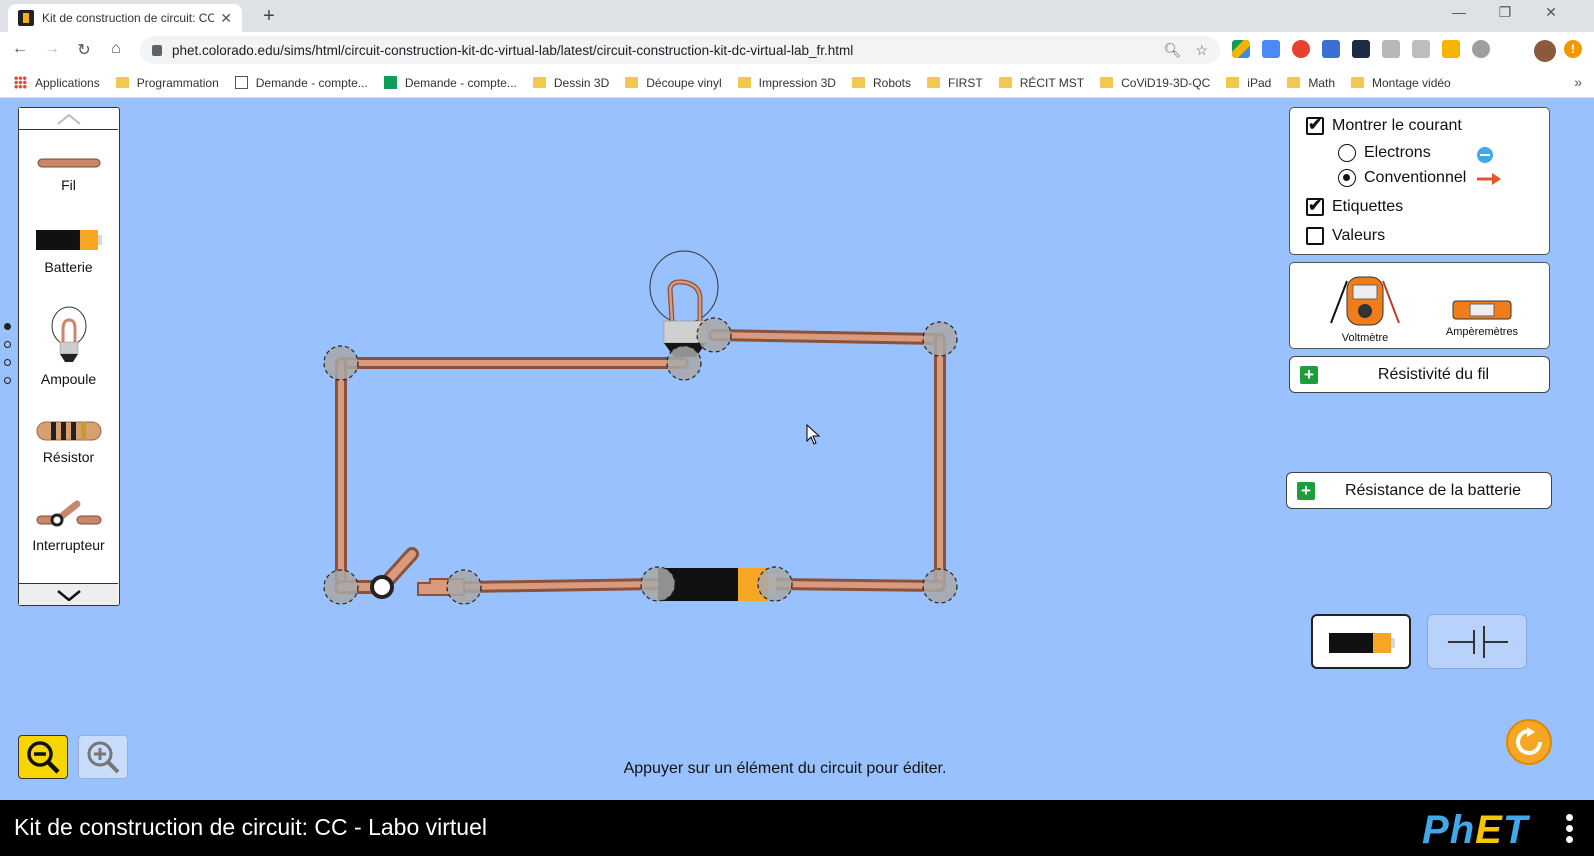  I want to click on voltmeter-icon, so click(1365, 301).